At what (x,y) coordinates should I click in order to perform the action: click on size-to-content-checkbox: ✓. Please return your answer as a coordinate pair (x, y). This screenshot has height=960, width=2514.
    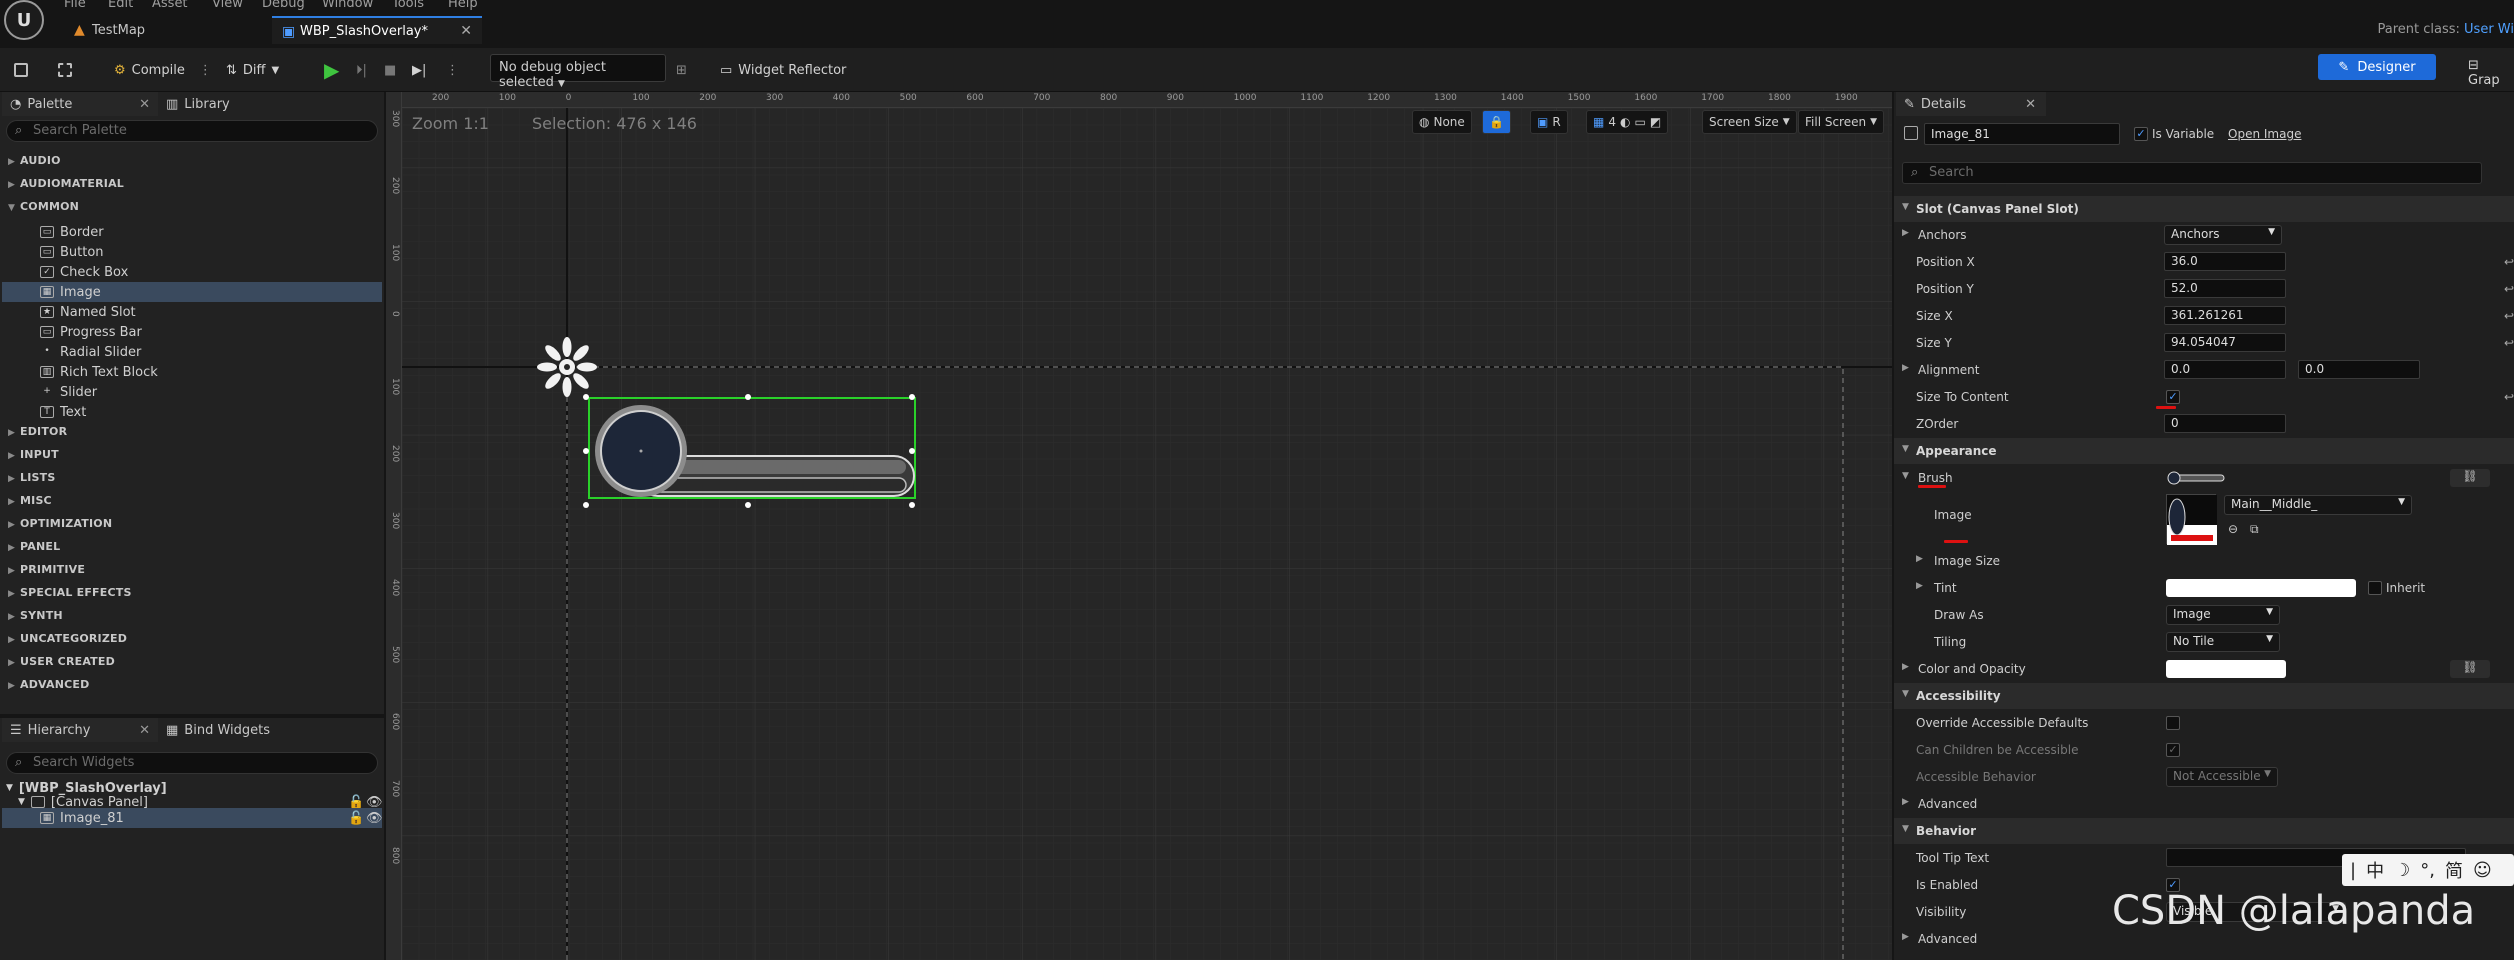
    Looking at the image, I should click on (2173, 397).